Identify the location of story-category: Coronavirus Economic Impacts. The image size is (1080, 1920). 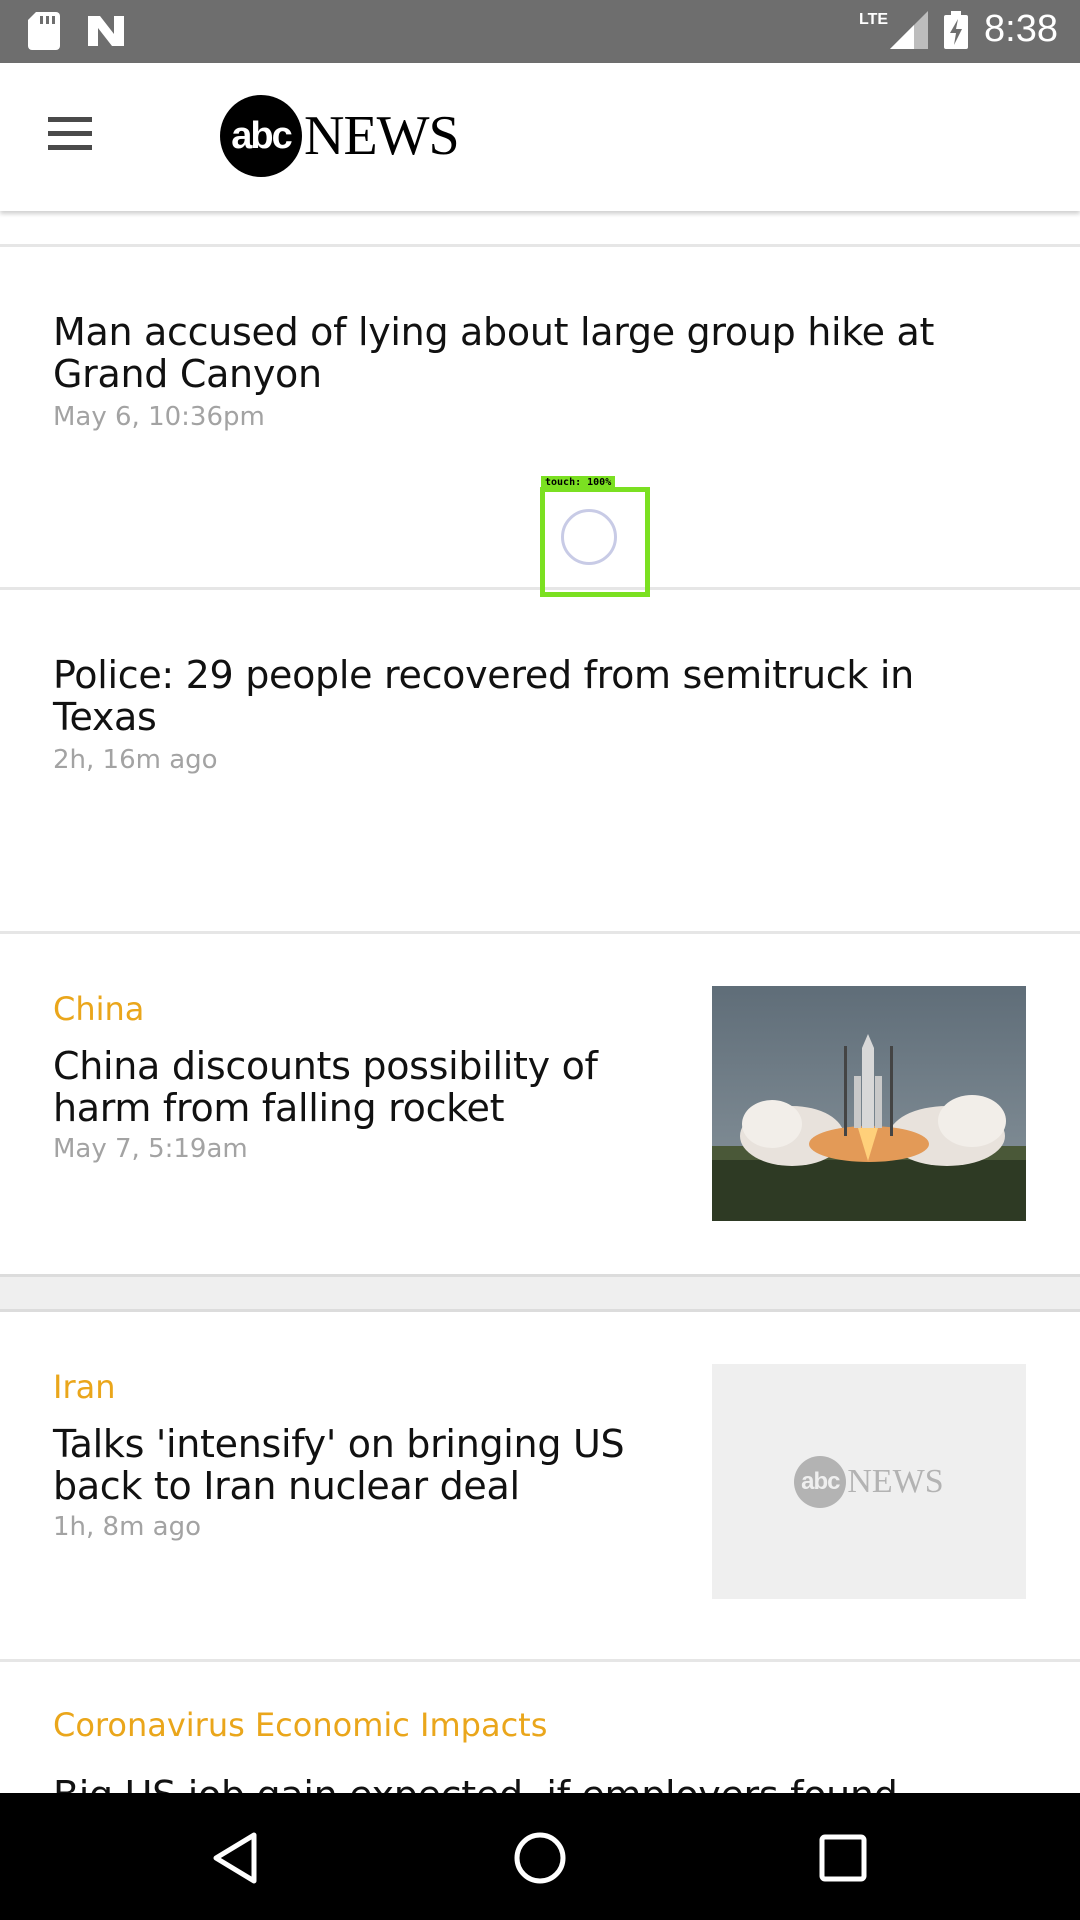
(300, 1725).